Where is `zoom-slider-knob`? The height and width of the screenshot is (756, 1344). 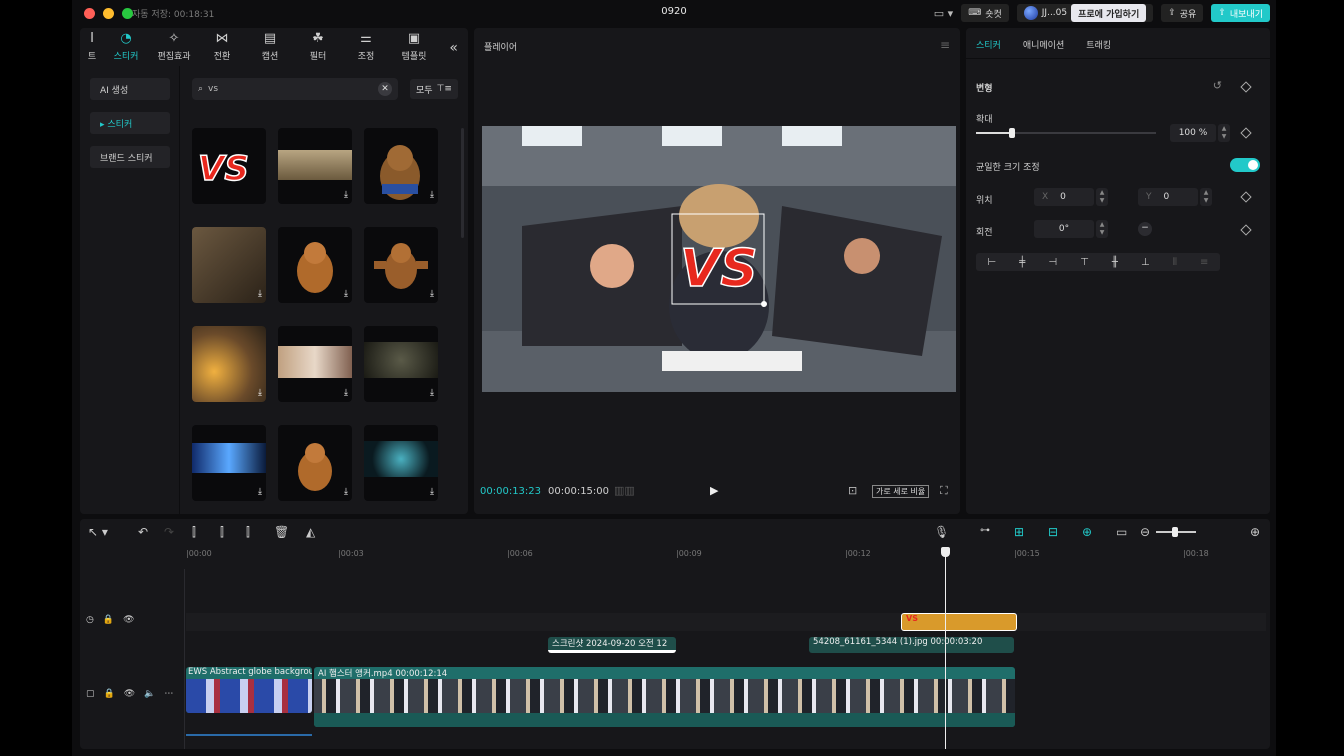 zoom-slider-knob is located at coordinates (1175, 532).